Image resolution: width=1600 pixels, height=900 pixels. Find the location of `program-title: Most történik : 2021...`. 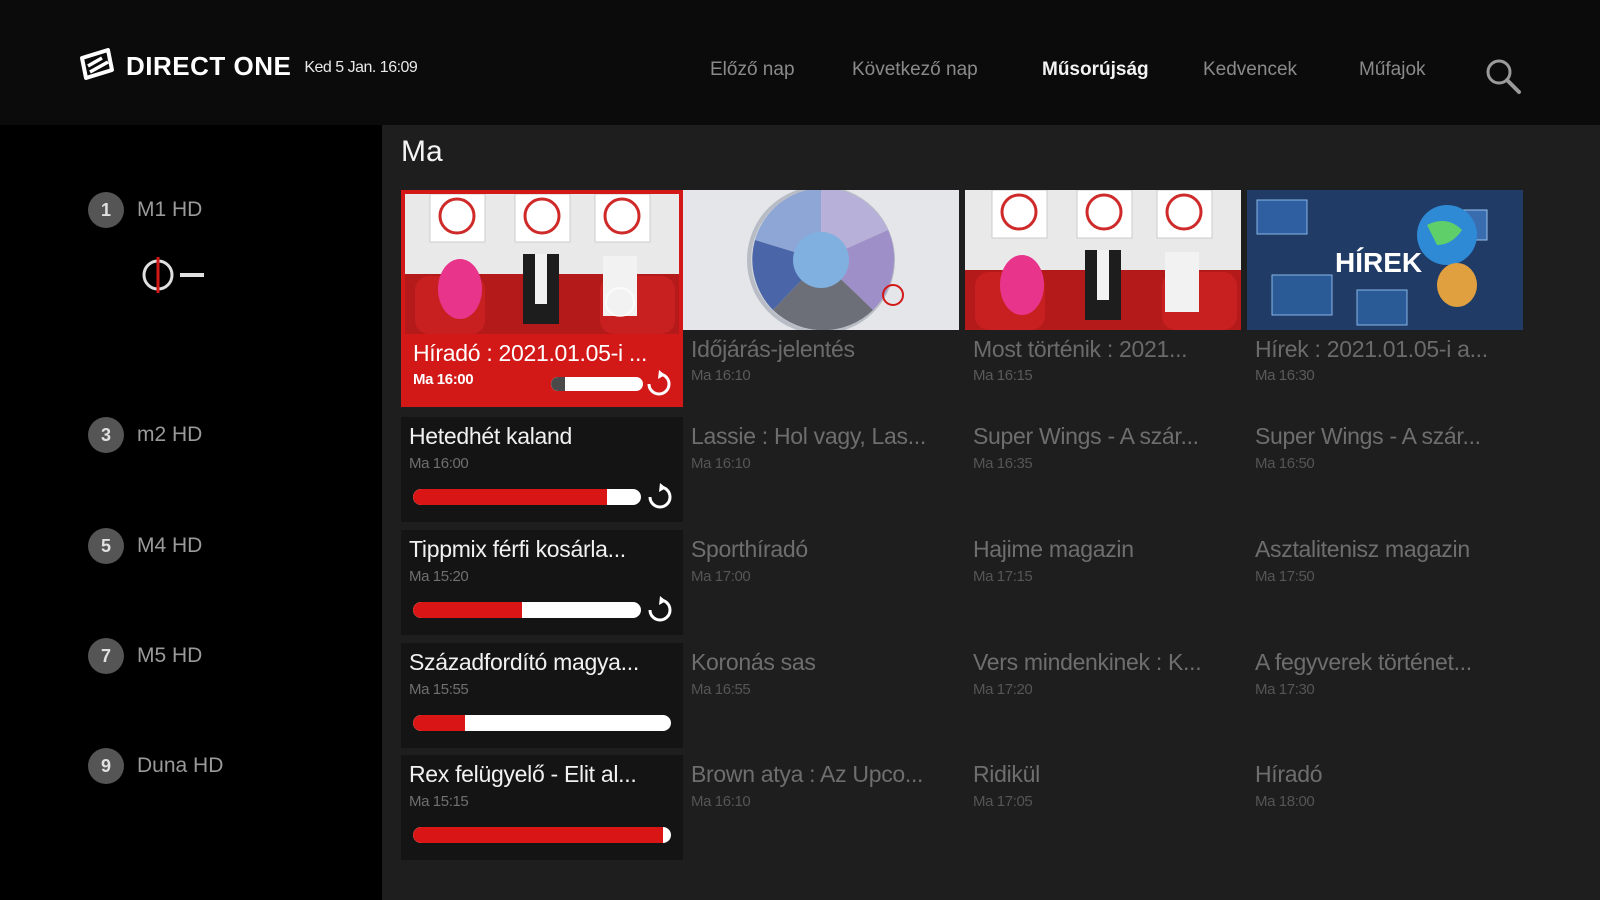

program-title: Most történik : 2021... is located at coordinates (1080, 349).